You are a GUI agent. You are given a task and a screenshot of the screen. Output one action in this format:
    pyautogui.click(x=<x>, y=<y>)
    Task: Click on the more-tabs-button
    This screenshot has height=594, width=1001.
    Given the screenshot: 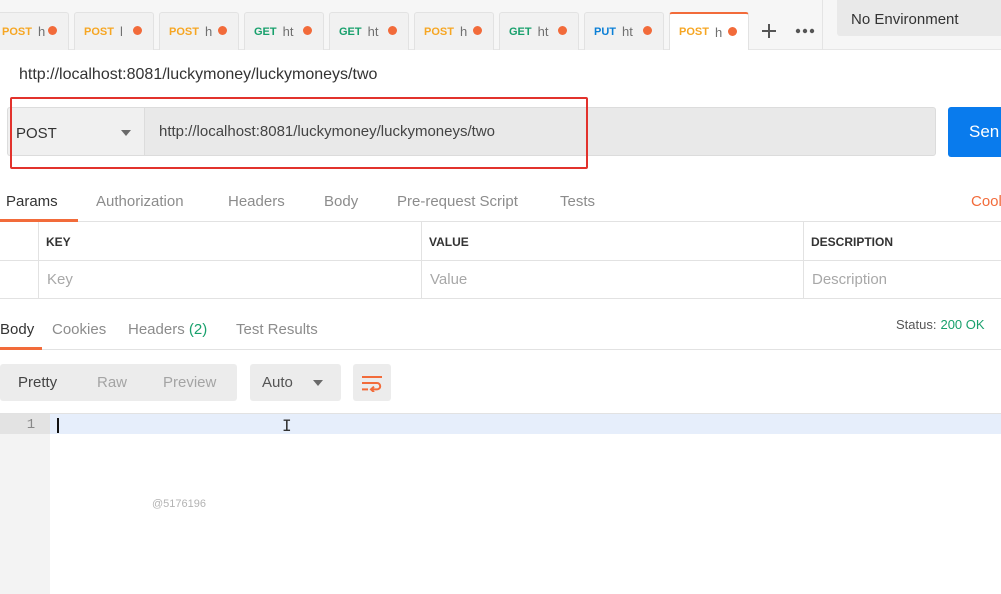 What is the action you would take?
    pyautogui.click(x=805, y=31)
    